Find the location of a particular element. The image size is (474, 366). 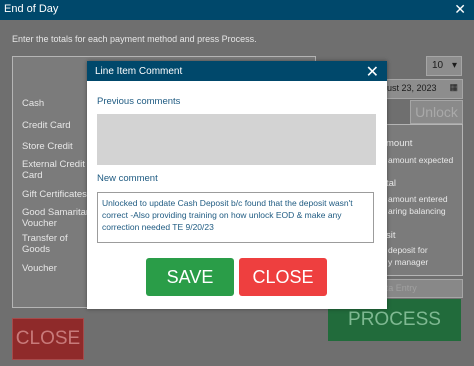

section-header-total: tal is located at coordinates (391, 183).